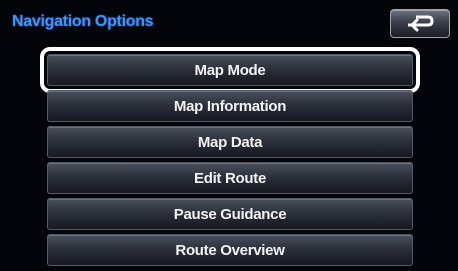 Image resolution: width=458 pixels, height=271 pixels. I want to click on map-data-button: Map Data, so click(230, 142).